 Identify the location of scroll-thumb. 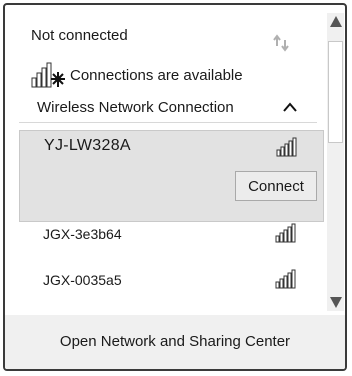
(335, 92).